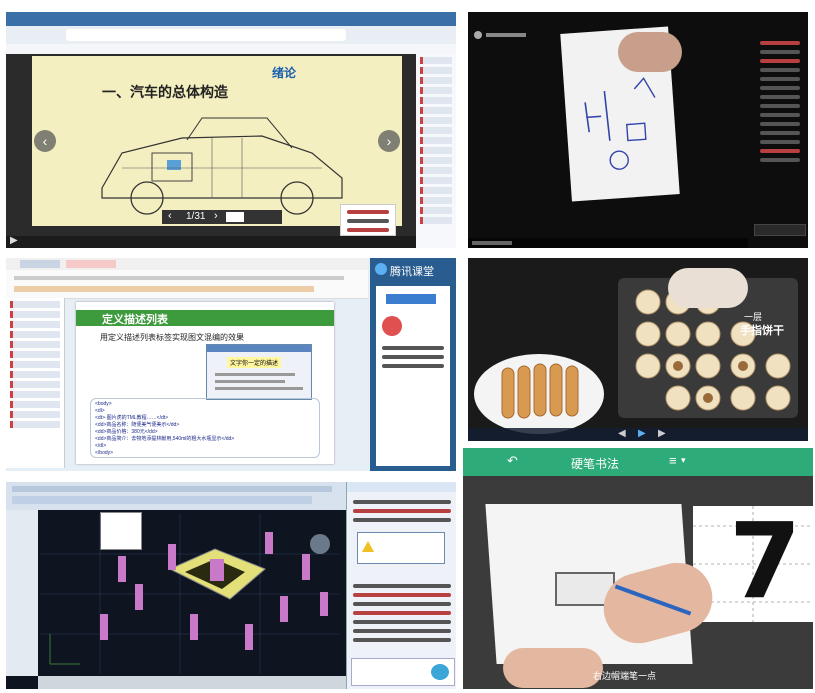 The height and width of the screenshot is (693, 815). What do you see at coordinates (765, 561) in the screenshot?
I see `character-glyph: 7` at bounding box center [765, 561].